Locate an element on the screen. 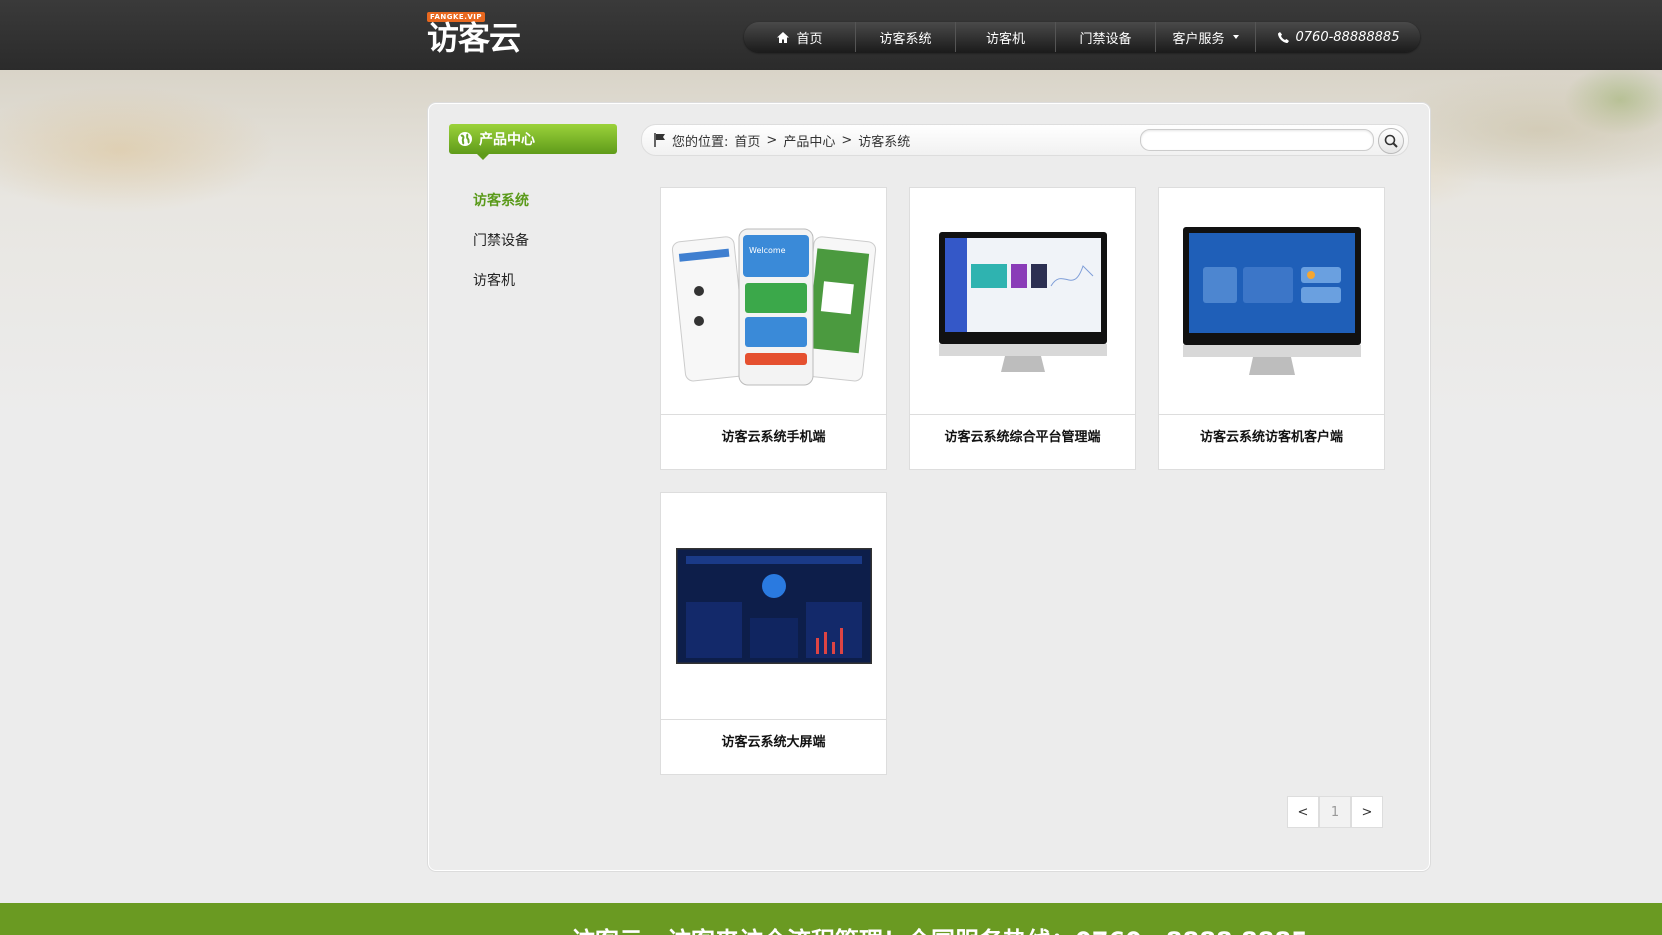  phone-icon is located at coordinates (1283, 37).